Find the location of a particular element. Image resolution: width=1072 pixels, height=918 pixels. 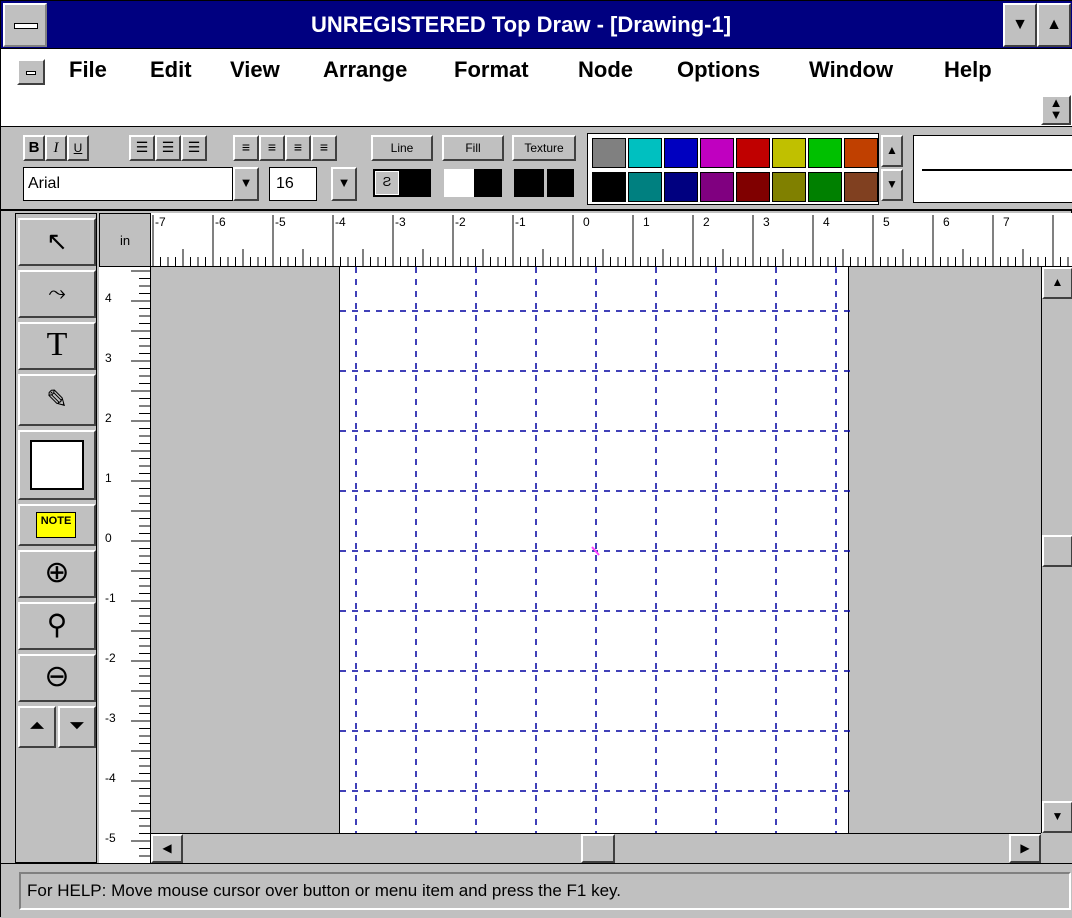

align-right-block-button: ☰ is located at coordinates (194, 148).